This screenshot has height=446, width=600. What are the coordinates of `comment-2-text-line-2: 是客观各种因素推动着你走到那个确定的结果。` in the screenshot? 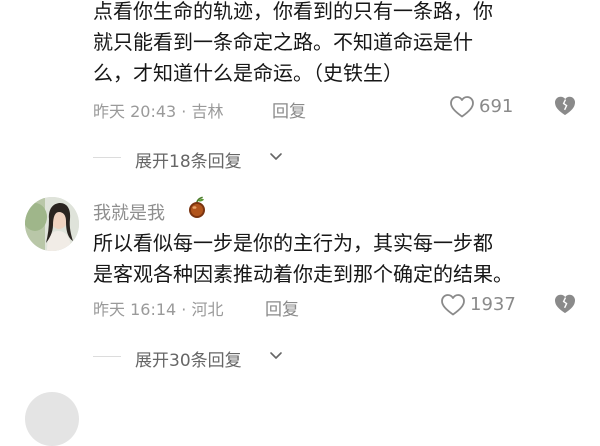 It's located at (303, 274).